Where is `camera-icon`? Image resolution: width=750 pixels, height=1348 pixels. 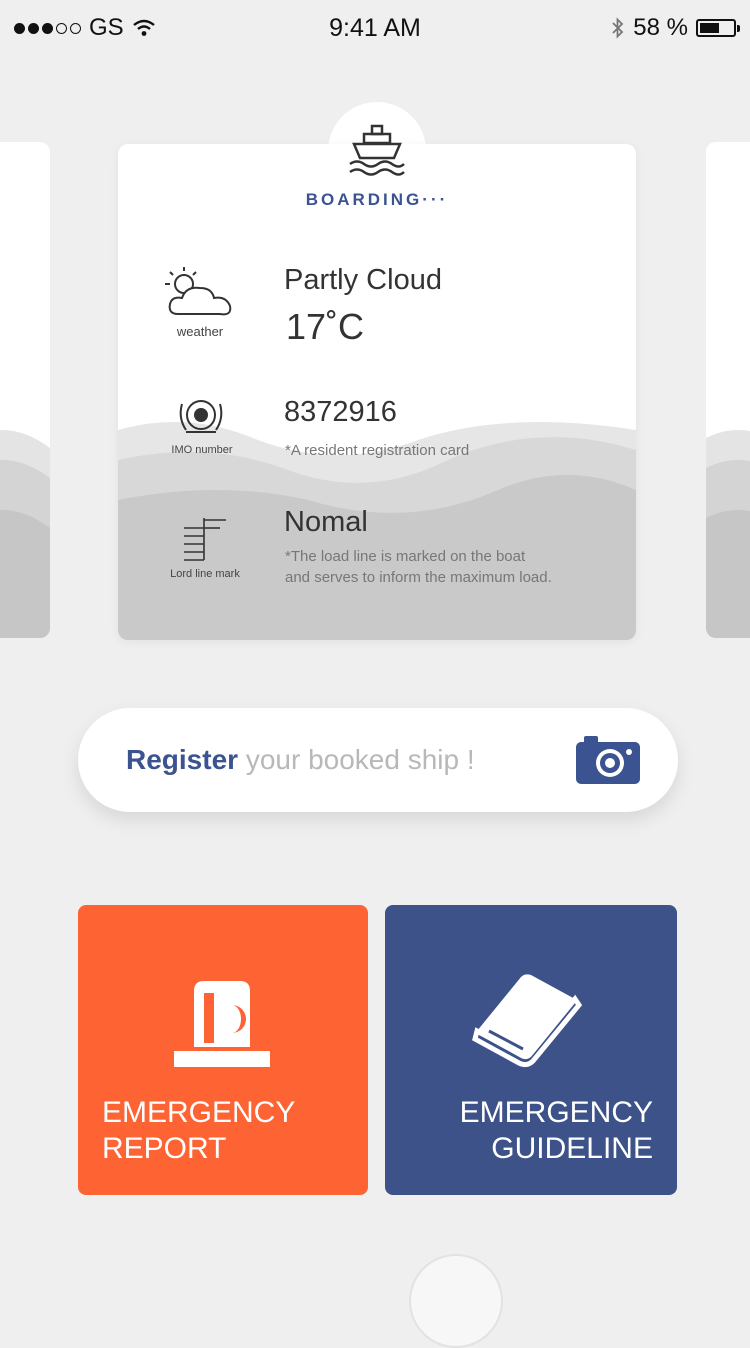
camera-icon is located at coordinates (608, 760).